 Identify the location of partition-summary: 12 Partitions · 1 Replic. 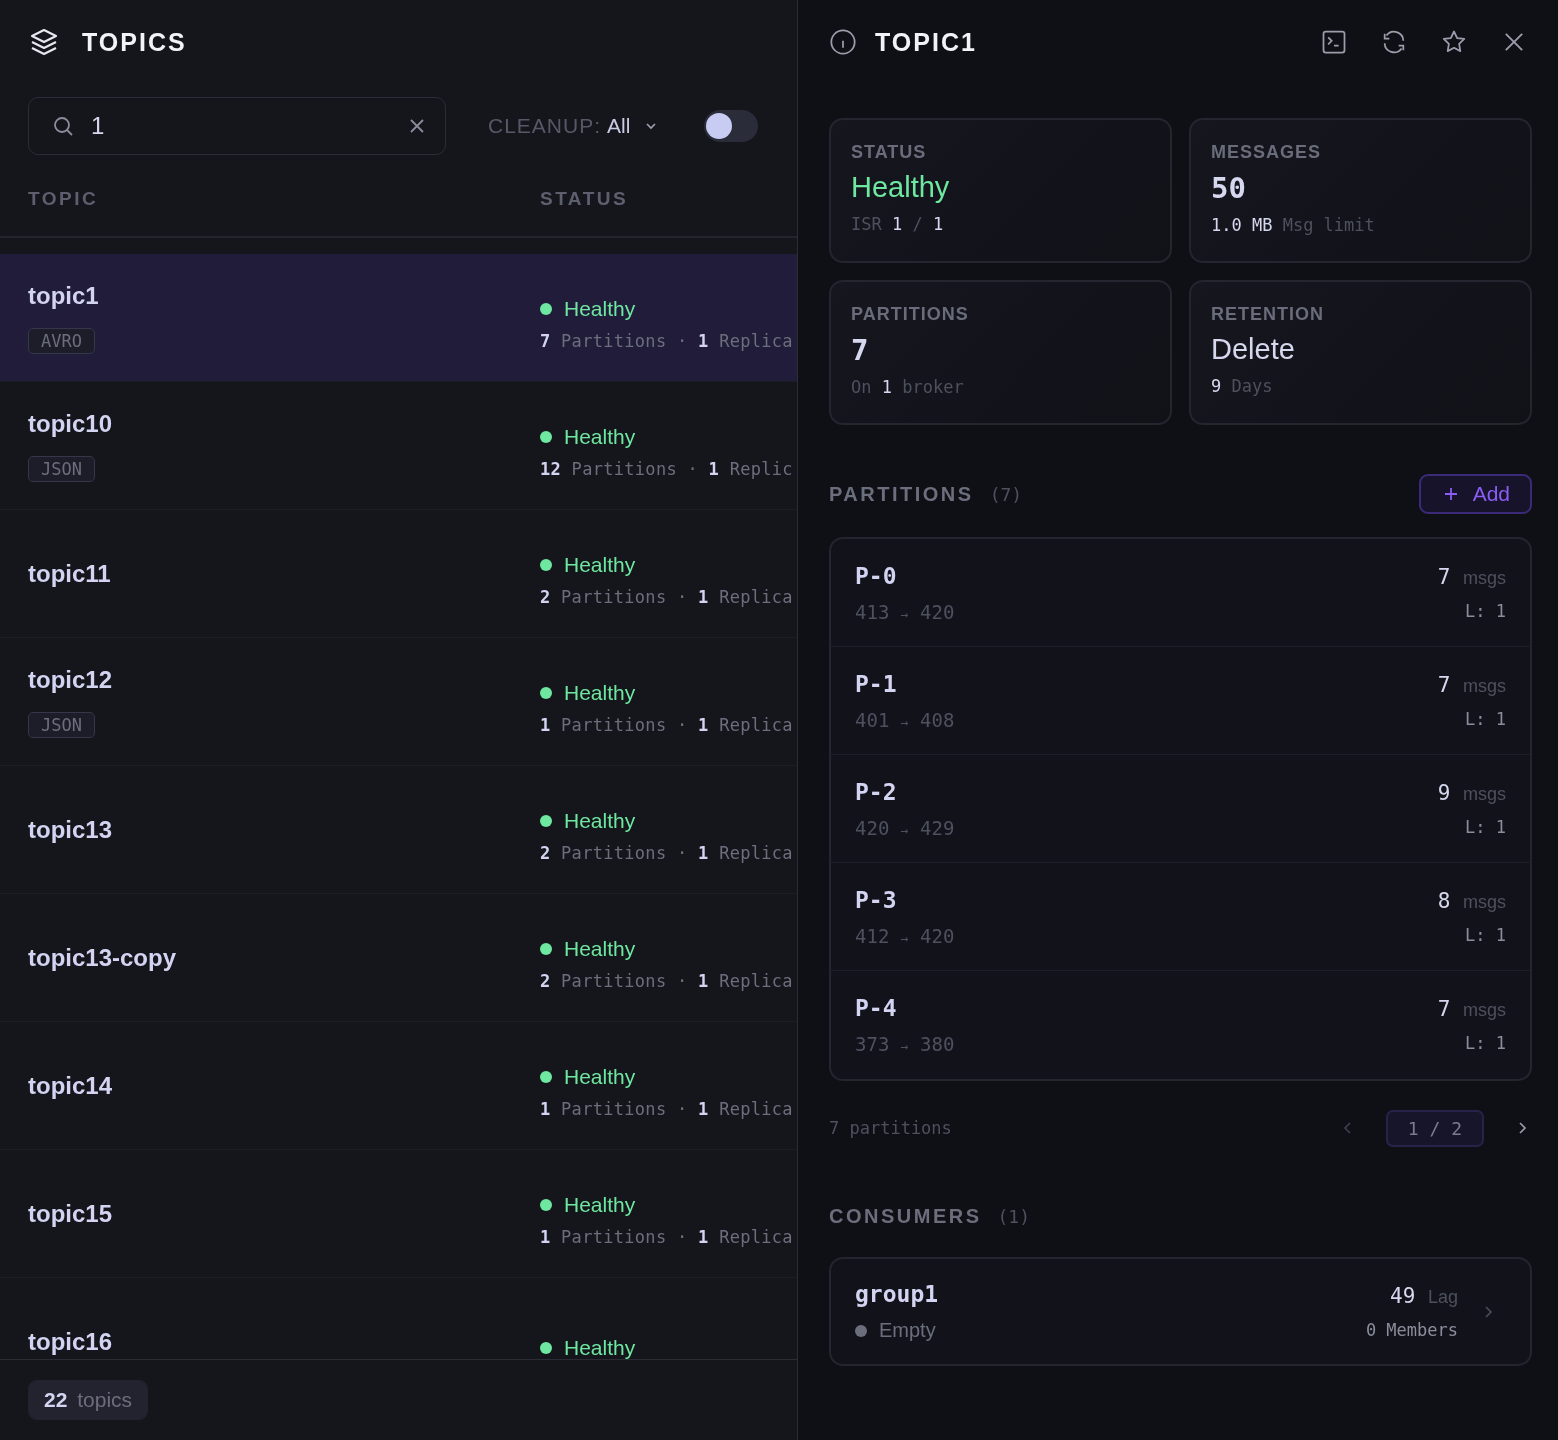
(666, 468).